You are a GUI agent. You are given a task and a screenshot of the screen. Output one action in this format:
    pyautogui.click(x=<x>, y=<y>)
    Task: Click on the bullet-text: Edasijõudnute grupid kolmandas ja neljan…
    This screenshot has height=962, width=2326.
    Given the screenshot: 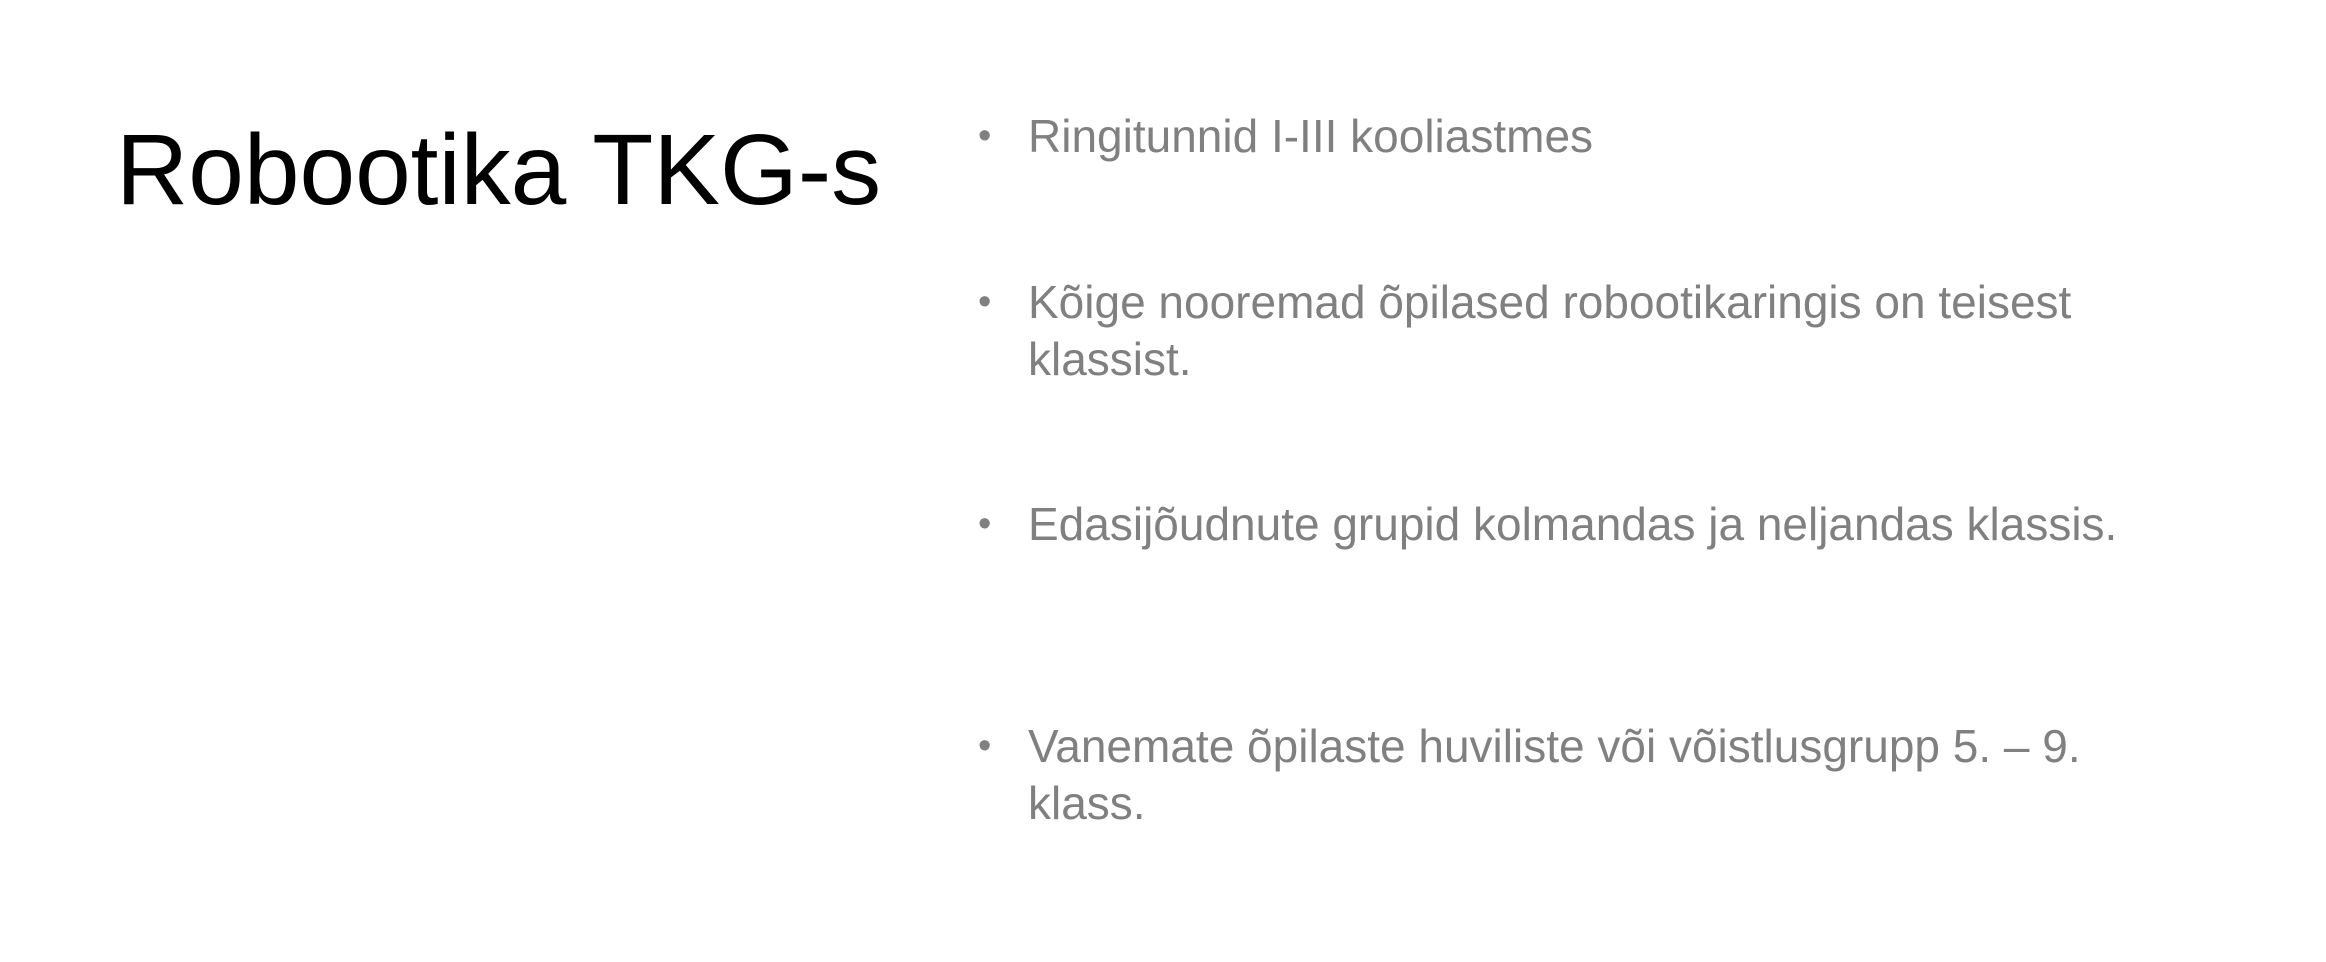 What is the action you would take?
    pyautogui.click(x=1573, y=524)
    